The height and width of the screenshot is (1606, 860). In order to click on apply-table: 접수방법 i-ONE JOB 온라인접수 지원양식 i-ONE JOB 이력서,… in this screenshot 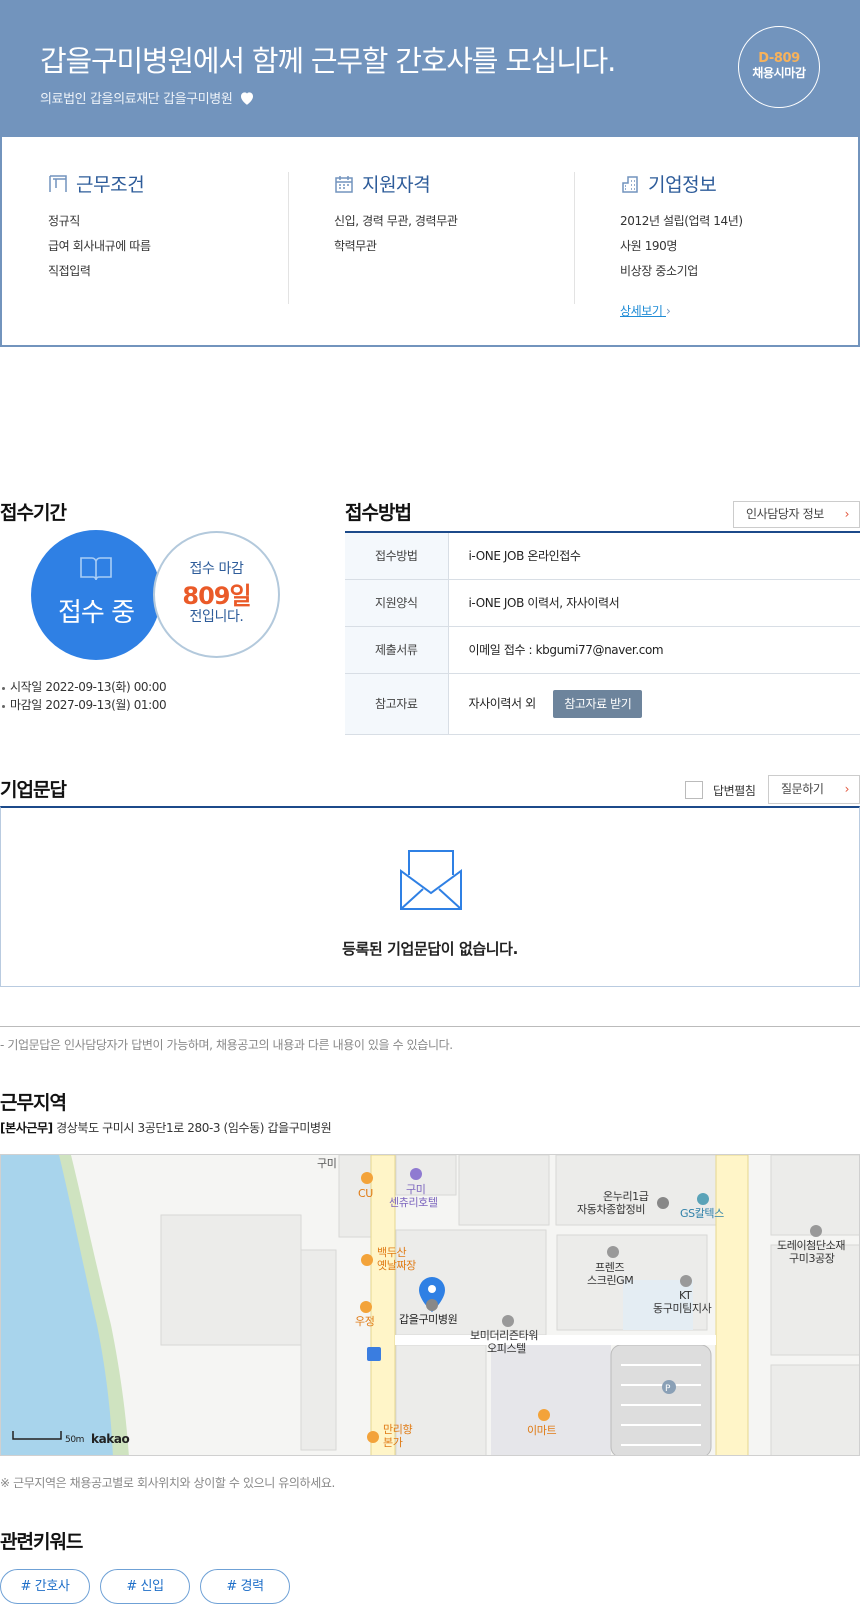, I will do `click(602, 633)`.